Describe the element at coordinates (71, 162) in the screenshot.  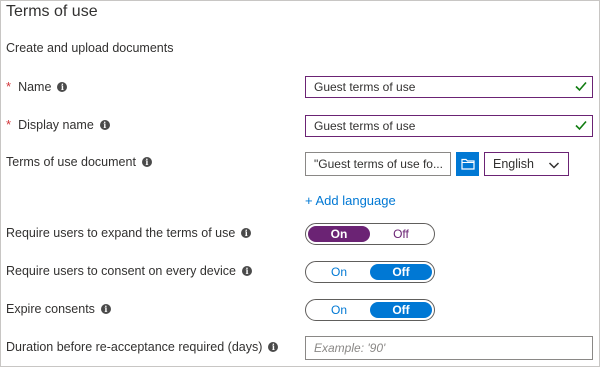
I see `document-label-text: Terms of use document` at that location.